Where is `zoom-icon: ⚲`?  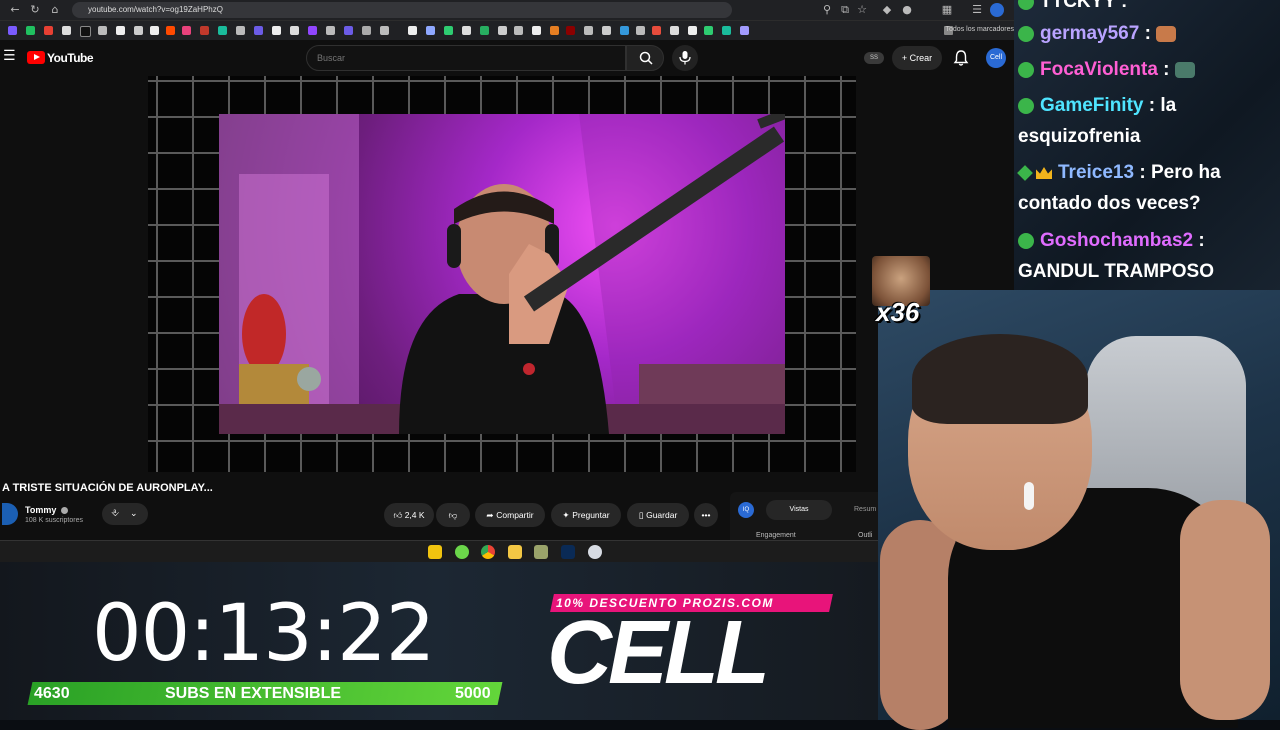 zoom-icon: ⚲ is located at coordinates (827, 10).